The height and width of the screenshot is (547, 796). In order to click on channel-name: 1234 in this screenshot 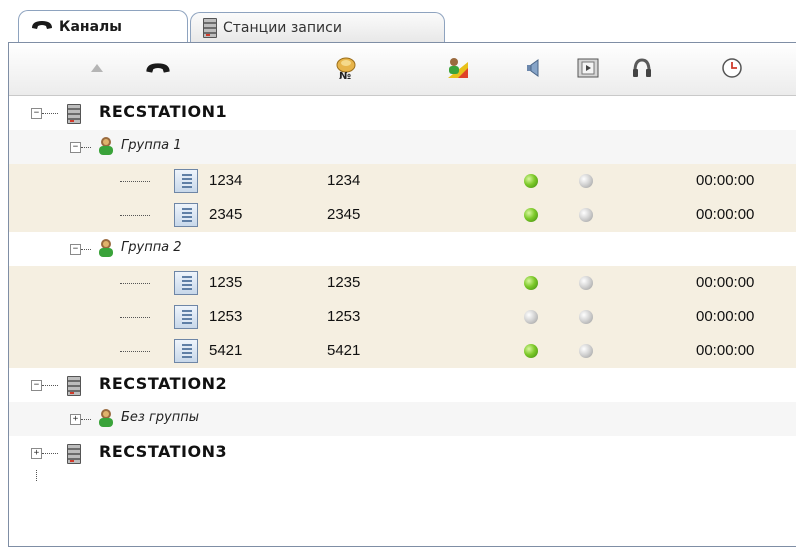, I will do `click(226, 180)`.